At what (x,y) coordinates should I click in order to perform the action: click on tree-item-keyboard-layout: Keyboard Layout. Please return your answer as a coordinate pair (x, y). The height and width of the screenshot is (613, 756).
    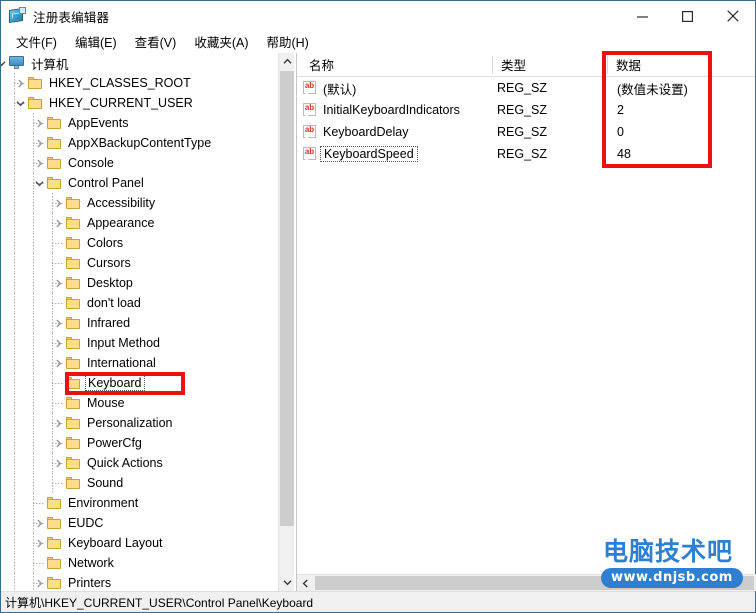
    Looking at the image, I should click on (140, 543).